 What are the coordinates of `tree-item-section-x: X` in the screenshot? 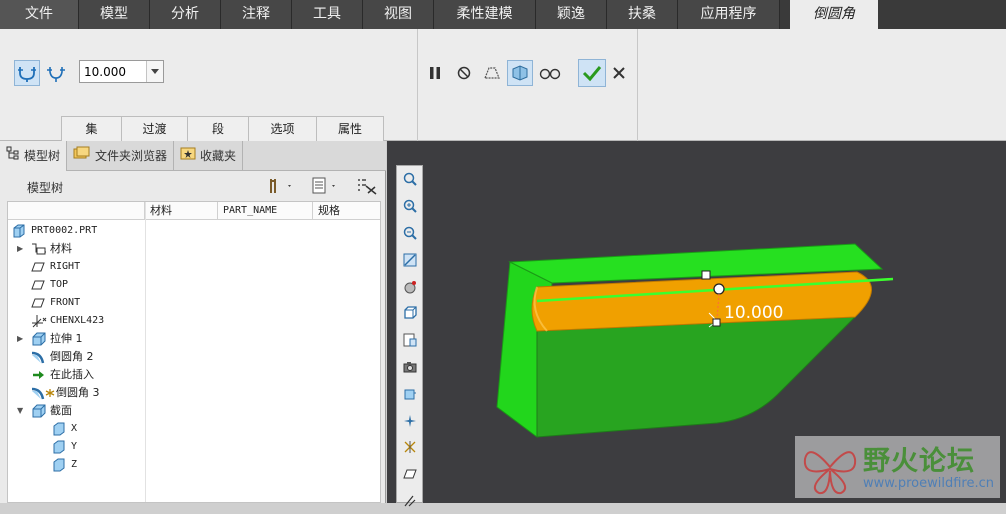 It's located at (76, 429).